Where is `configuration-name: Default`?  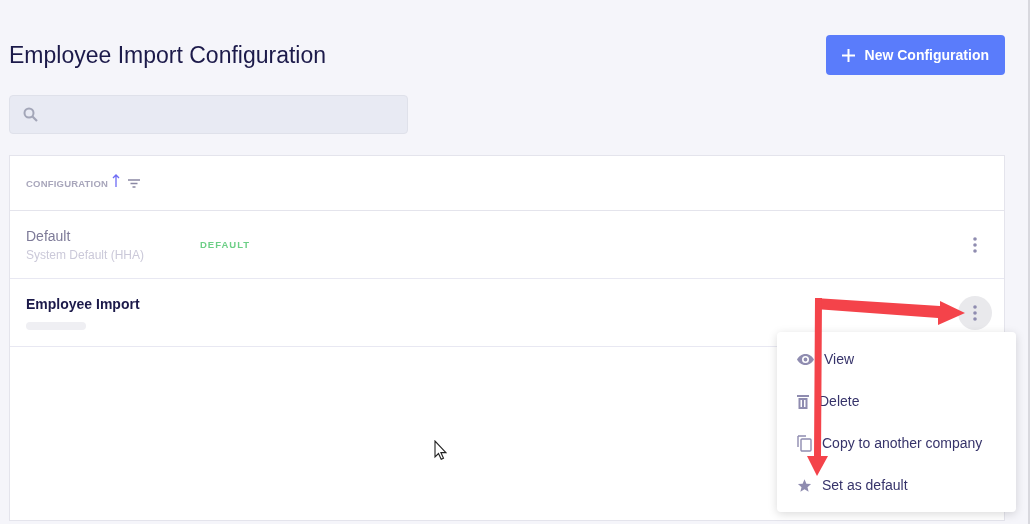
configuration-name: Default is located at coordinates (49, 235).